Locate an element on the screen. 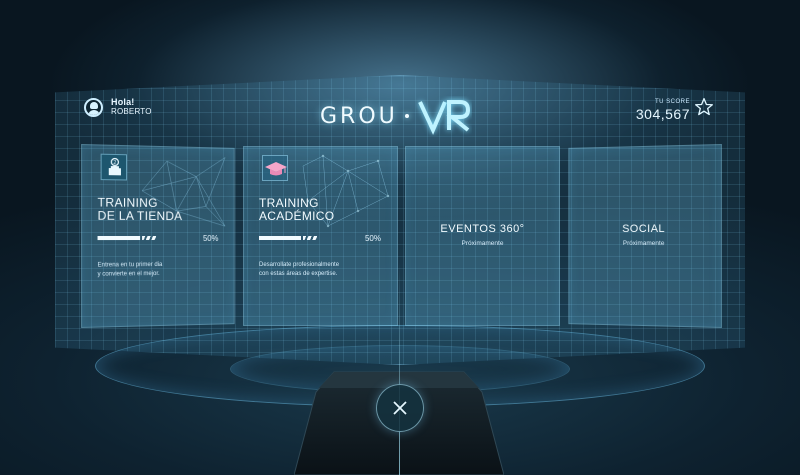 This screenshot has height=475, width=800. logo-dot is located at coordinates (406, 116).